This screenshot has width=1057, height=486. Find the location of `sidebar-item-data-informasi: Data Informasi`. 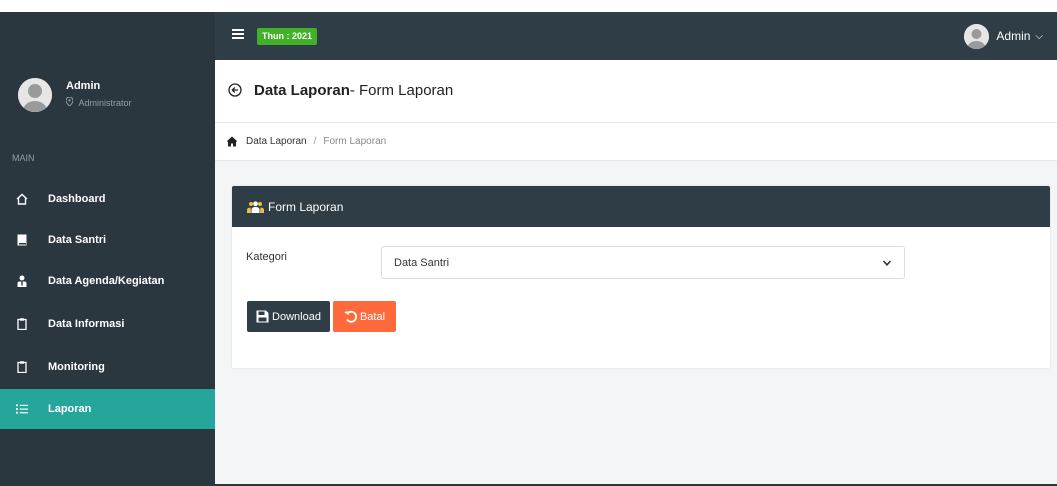

sidebar-item-data-informasi: Data Informasi is located at coordinates (107, 324).